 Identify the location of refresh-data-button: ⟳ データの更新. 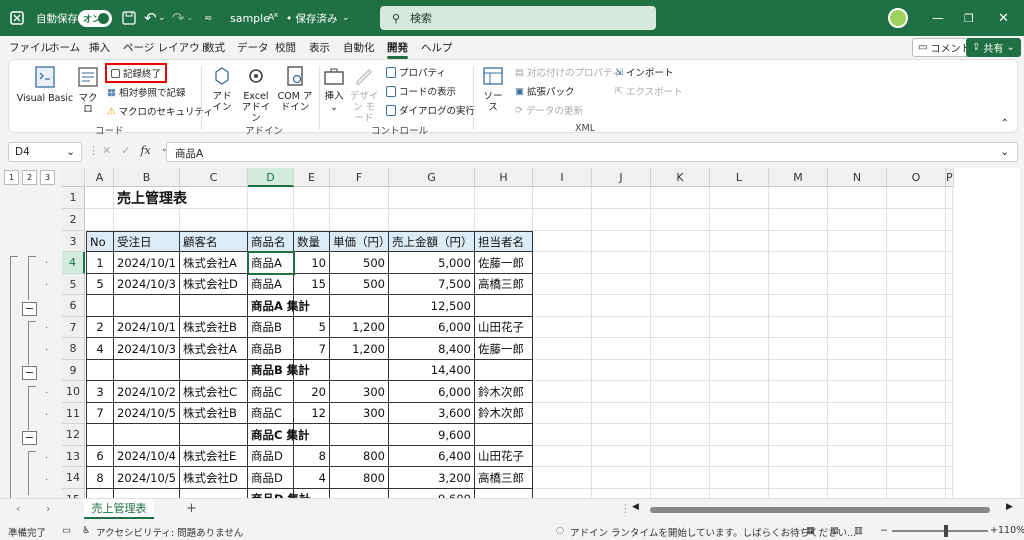
(549, 110).